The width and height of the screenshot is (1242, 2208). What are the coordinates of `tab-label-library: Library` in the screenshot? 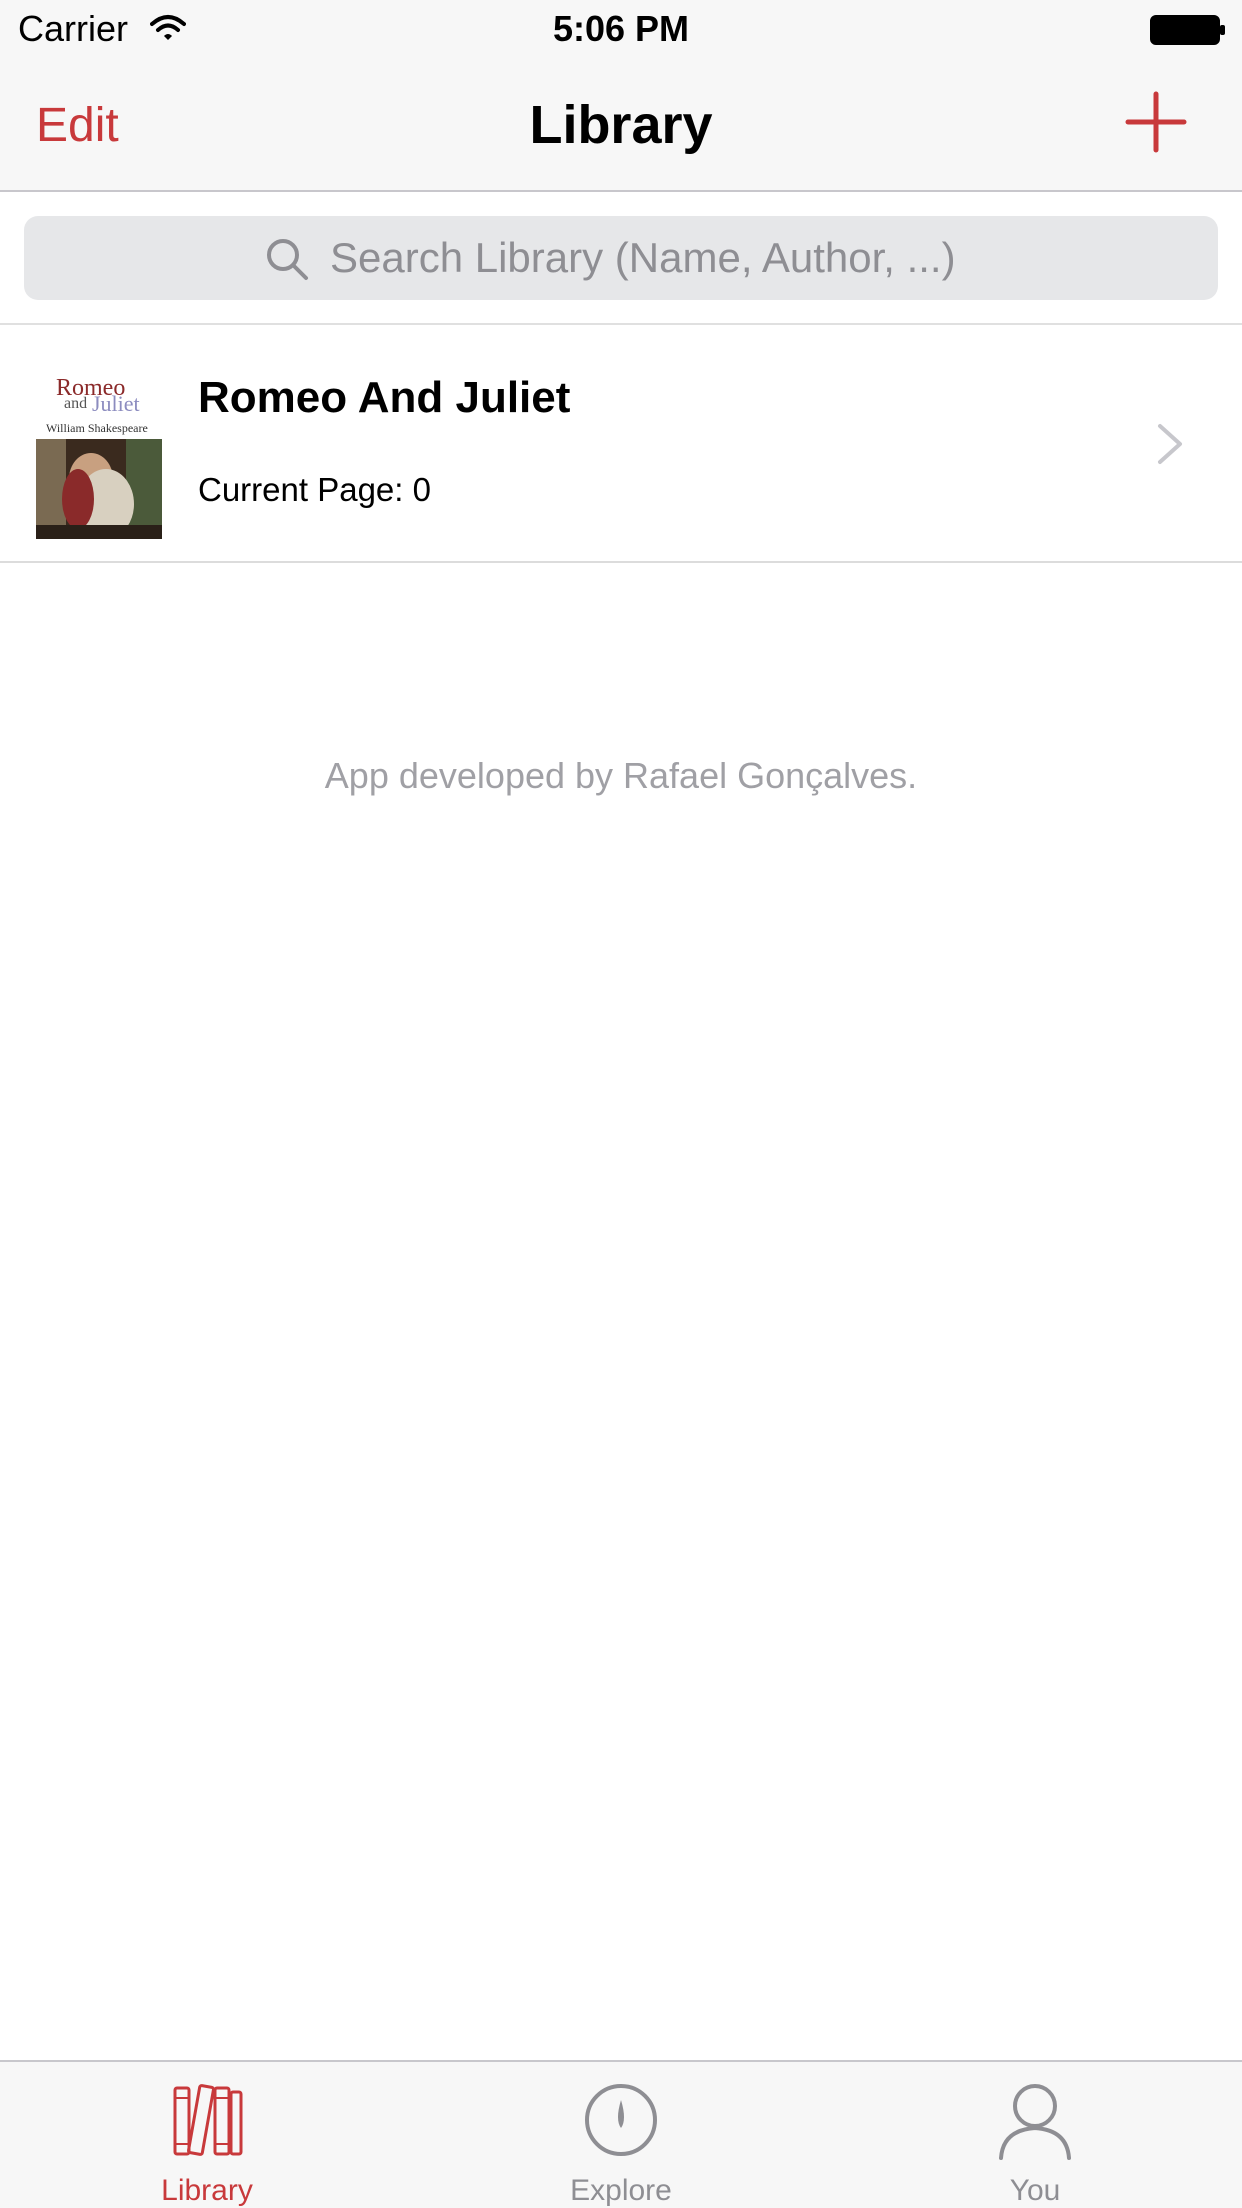 It's located at (207, 2190).